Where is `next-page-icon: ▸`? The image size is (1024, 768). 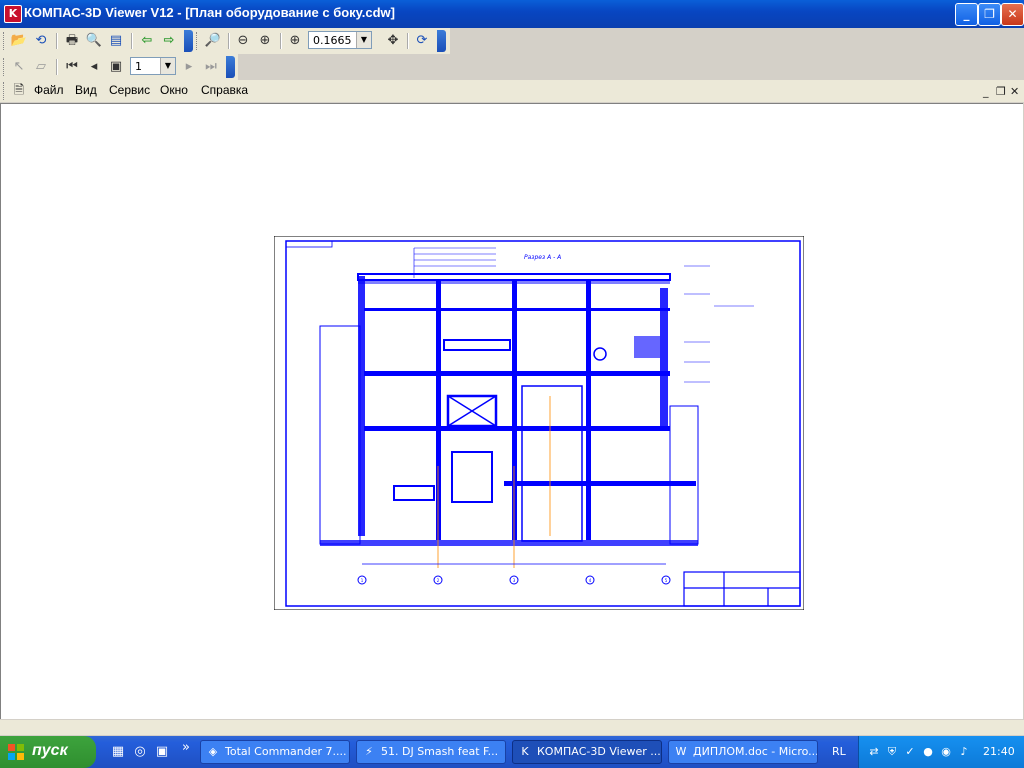 next-page-icon: ▸ is located at coordinates (189, 67).